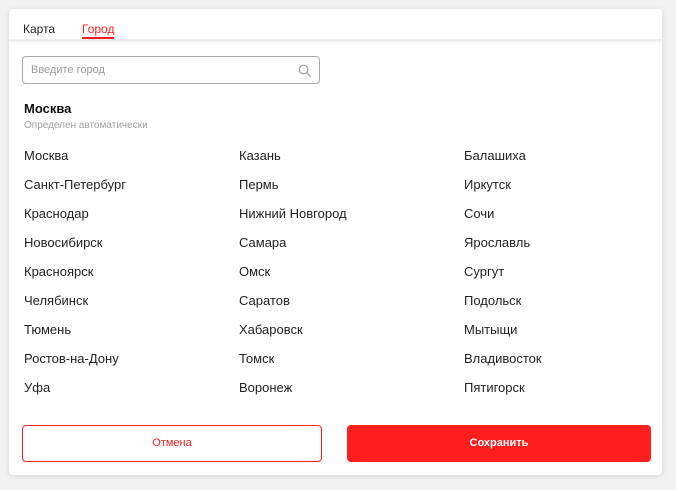 Image resolution: width=676 pixels, height=490 pixels. I want to click on current-city: Москва, so click(48, 108).